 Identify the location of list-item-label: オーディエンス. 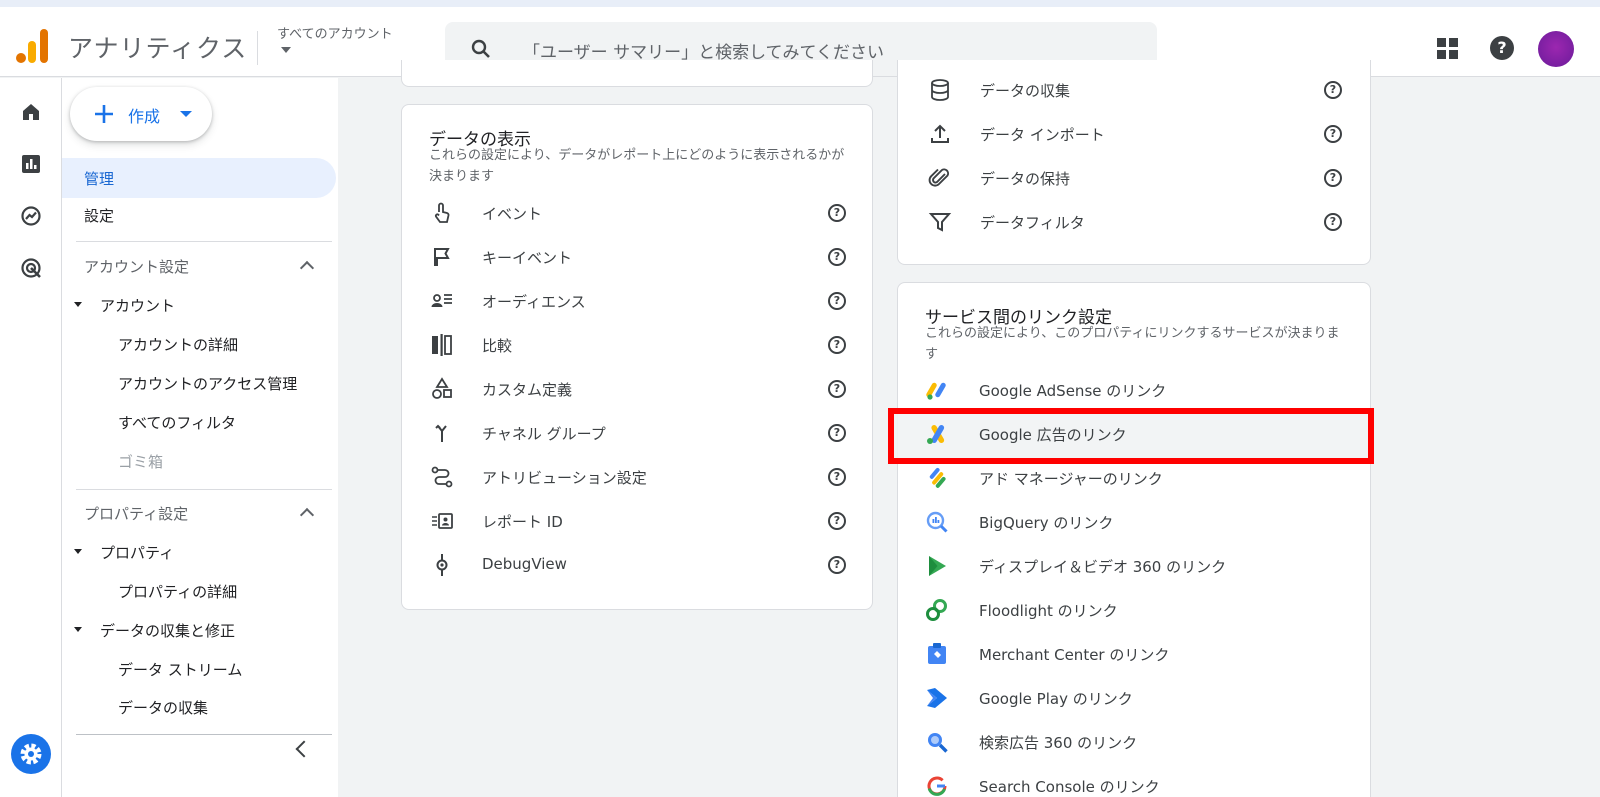
(534, 302).